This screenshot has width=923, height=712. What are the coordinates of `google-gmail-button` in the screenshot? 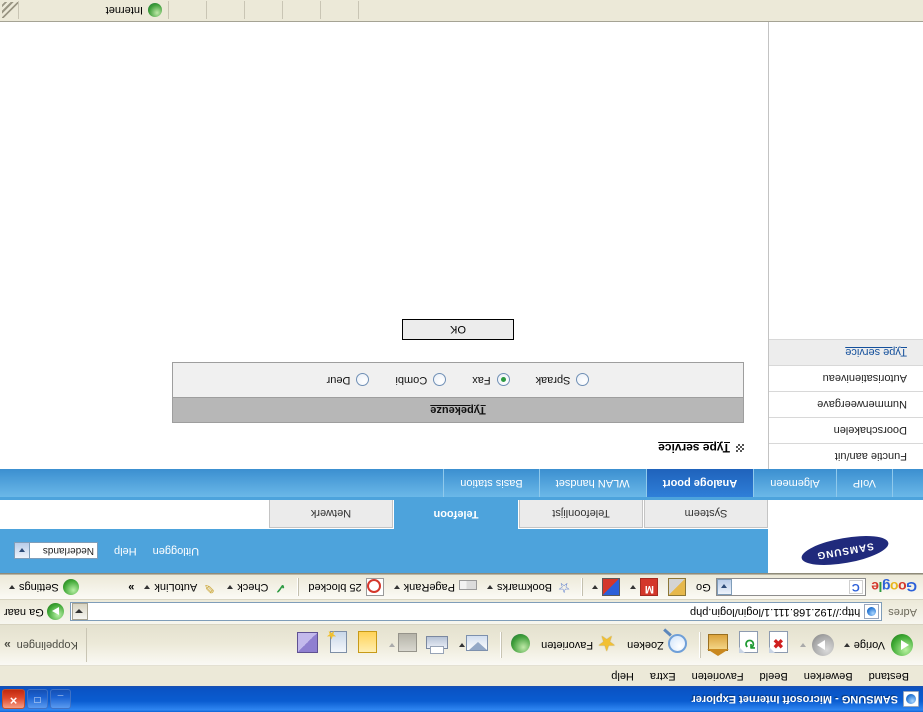 It's located at (644, 587).